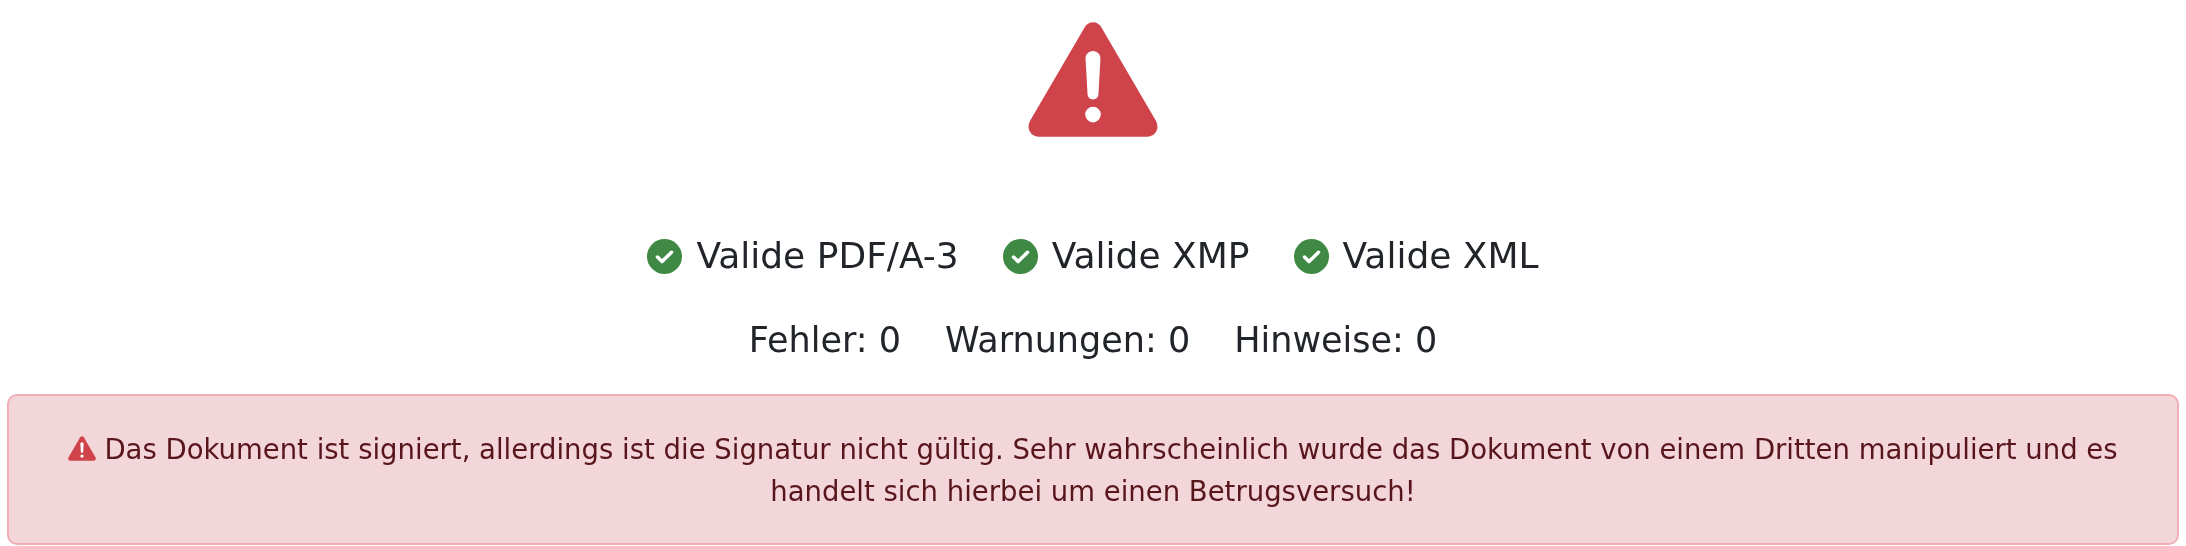  What do you see at coordinates (1093, 469) in the screenshot?
I see `alert-message: Das Dokument ist signiert, allerdings ist die Signatur nicht gültig. Sehr wahrscheinlich wurde das Dokument von einem Dritten manipuliert und es handelt sich hierbei um einen Betrugsversuch!` at bounding box center [1093, 469].